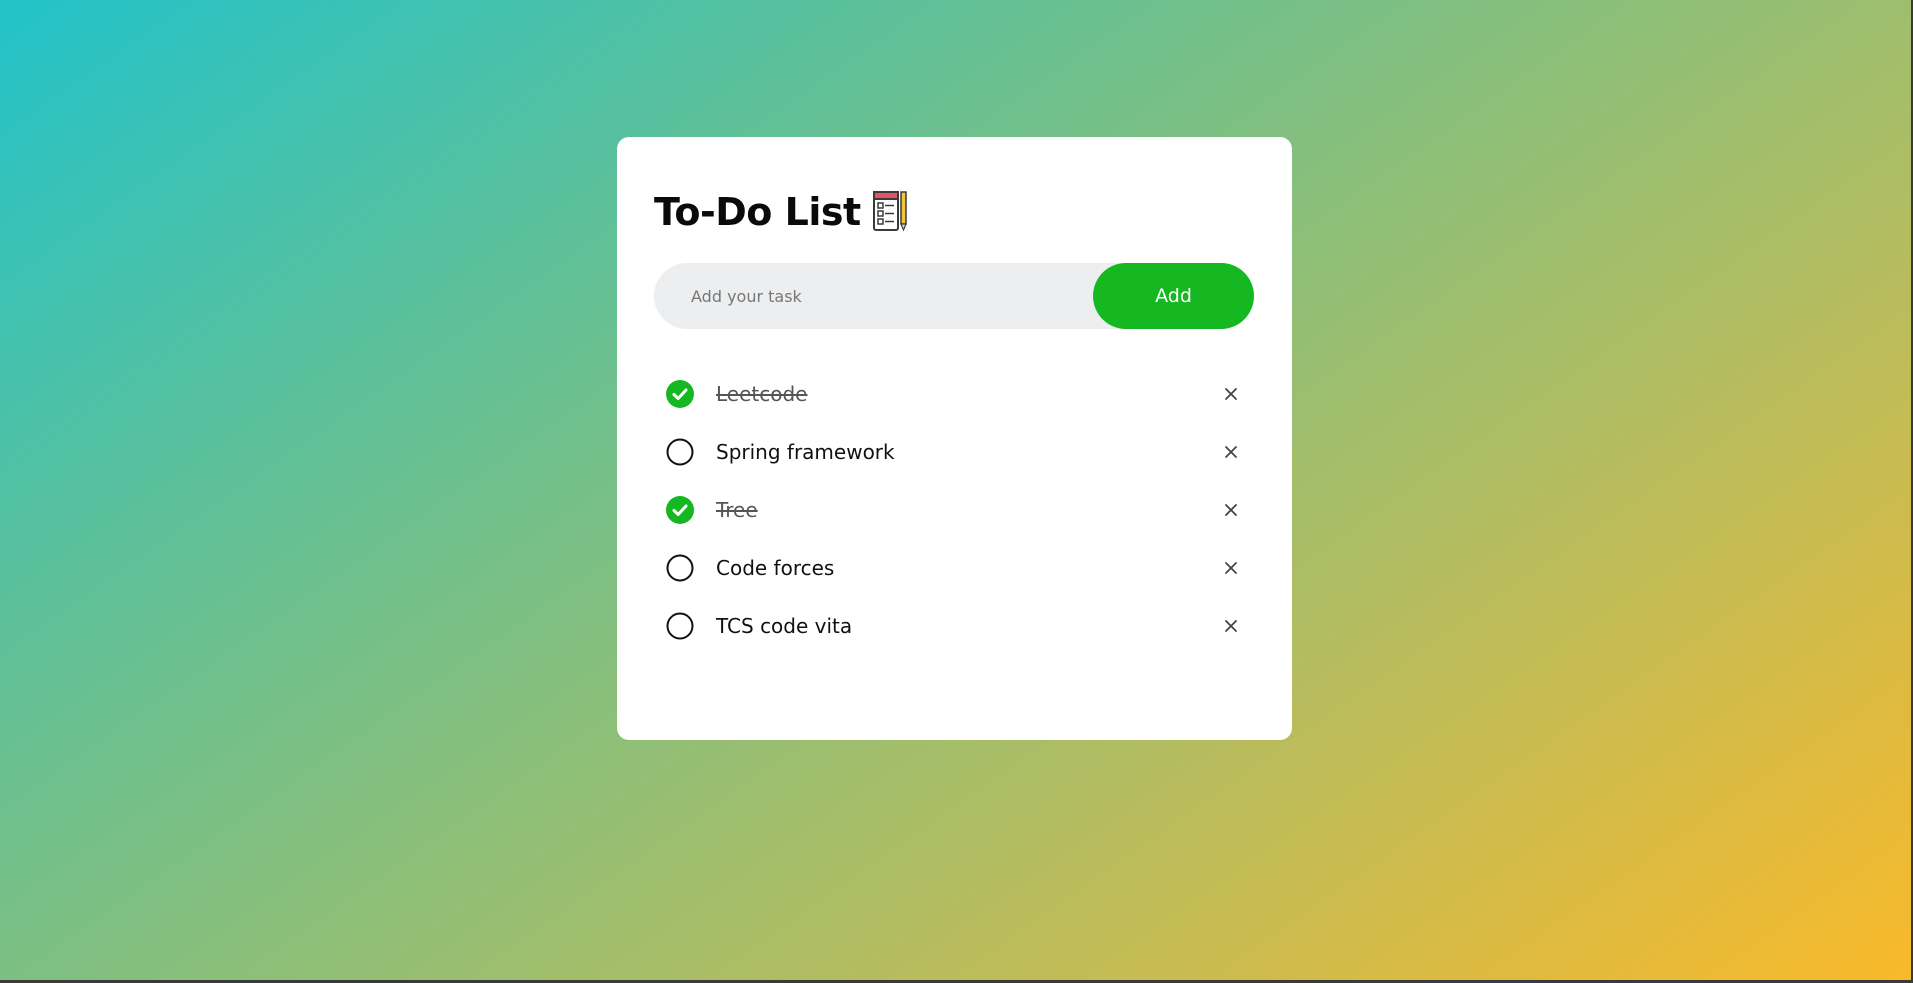 The width and height of the screenshot is (1913, 983). I want to click on task-item: Leetcode, so click(954, 394).